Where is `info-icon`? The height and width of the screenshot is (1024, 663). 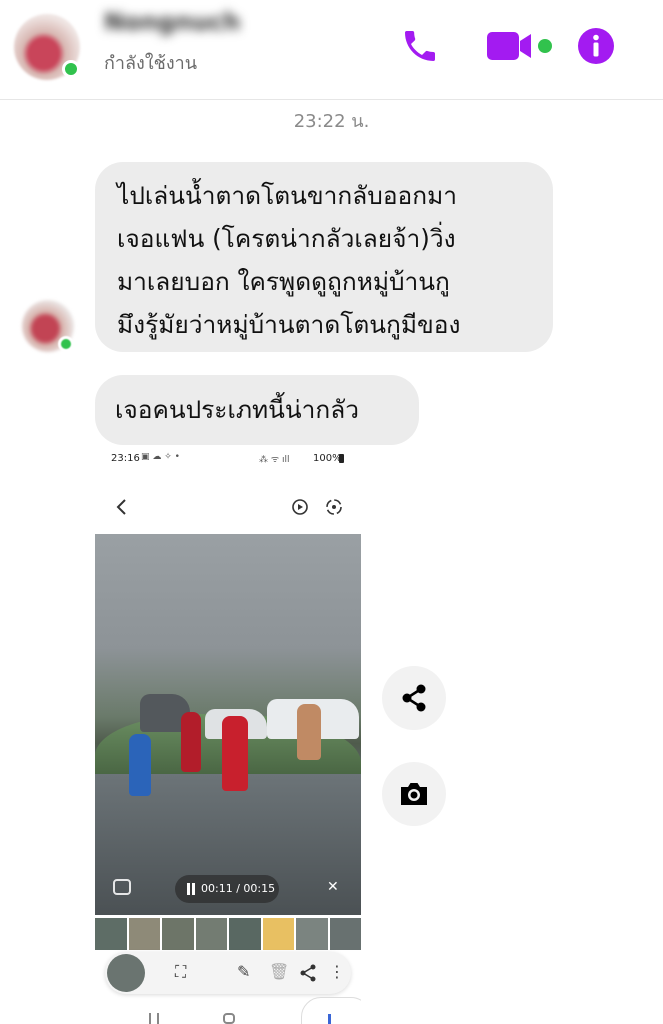 info-icon is located at coordinates (596, 46).